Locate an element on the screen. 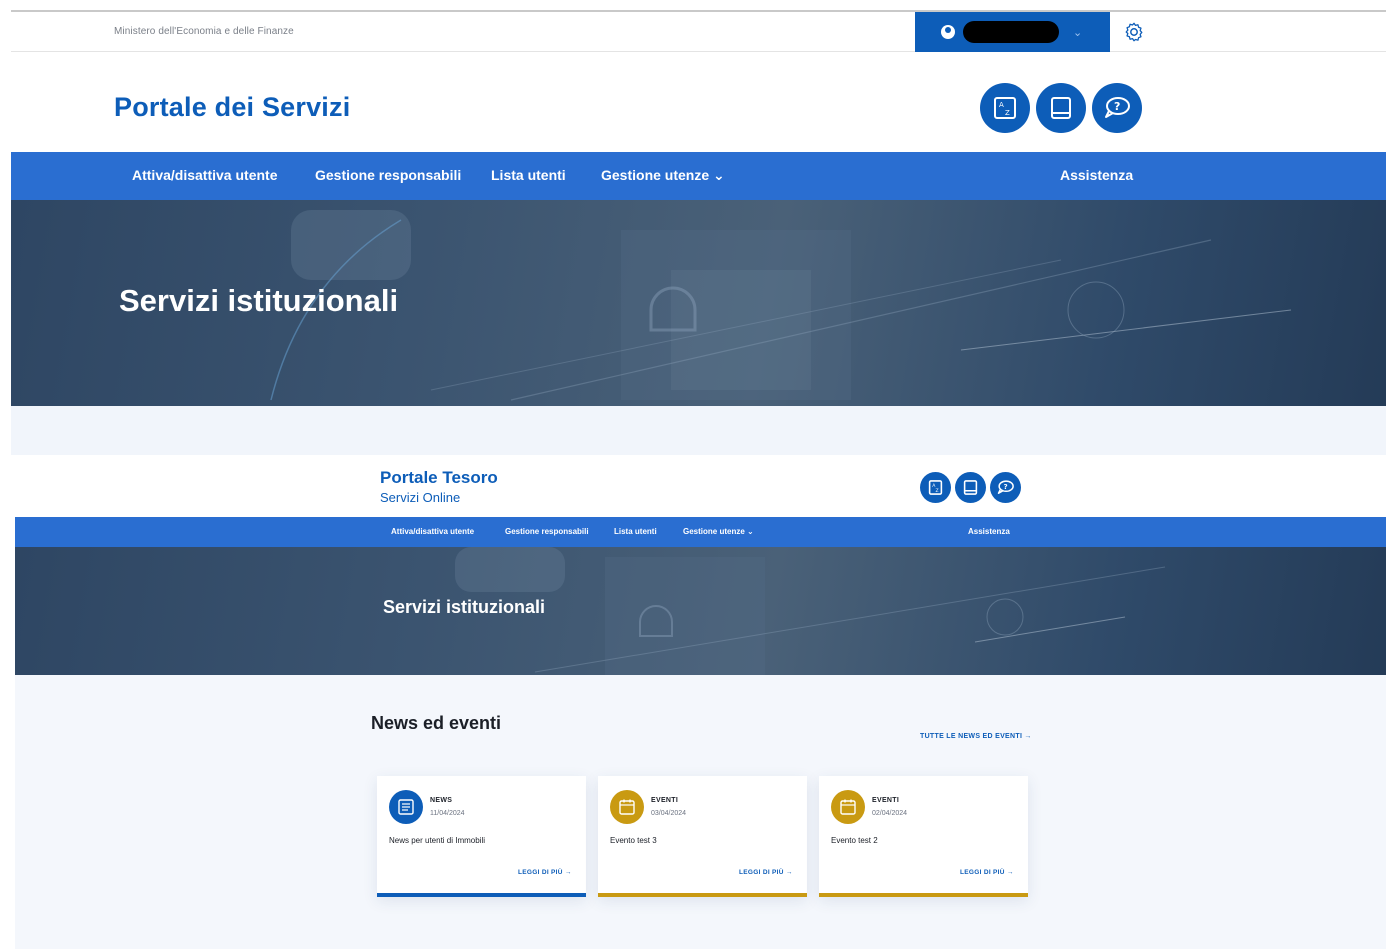 This screenshot has height=949, width=1386. card-date: 02/04/2024 is located at coordinates (890, 813).